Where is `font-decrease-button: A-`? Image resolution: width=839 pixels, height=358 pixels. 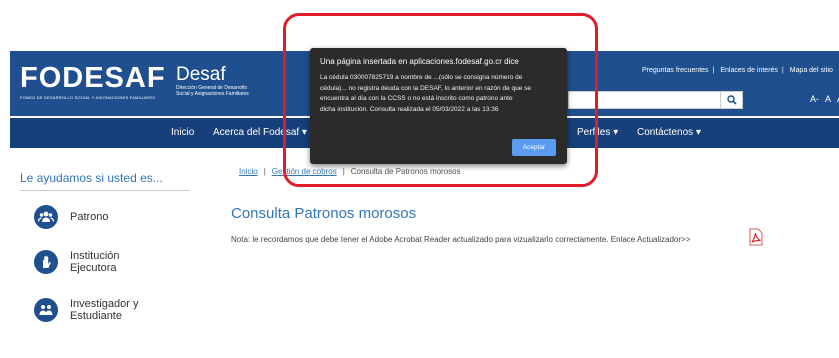 font-decrease-button: A- is located at coordinates (814, 99).